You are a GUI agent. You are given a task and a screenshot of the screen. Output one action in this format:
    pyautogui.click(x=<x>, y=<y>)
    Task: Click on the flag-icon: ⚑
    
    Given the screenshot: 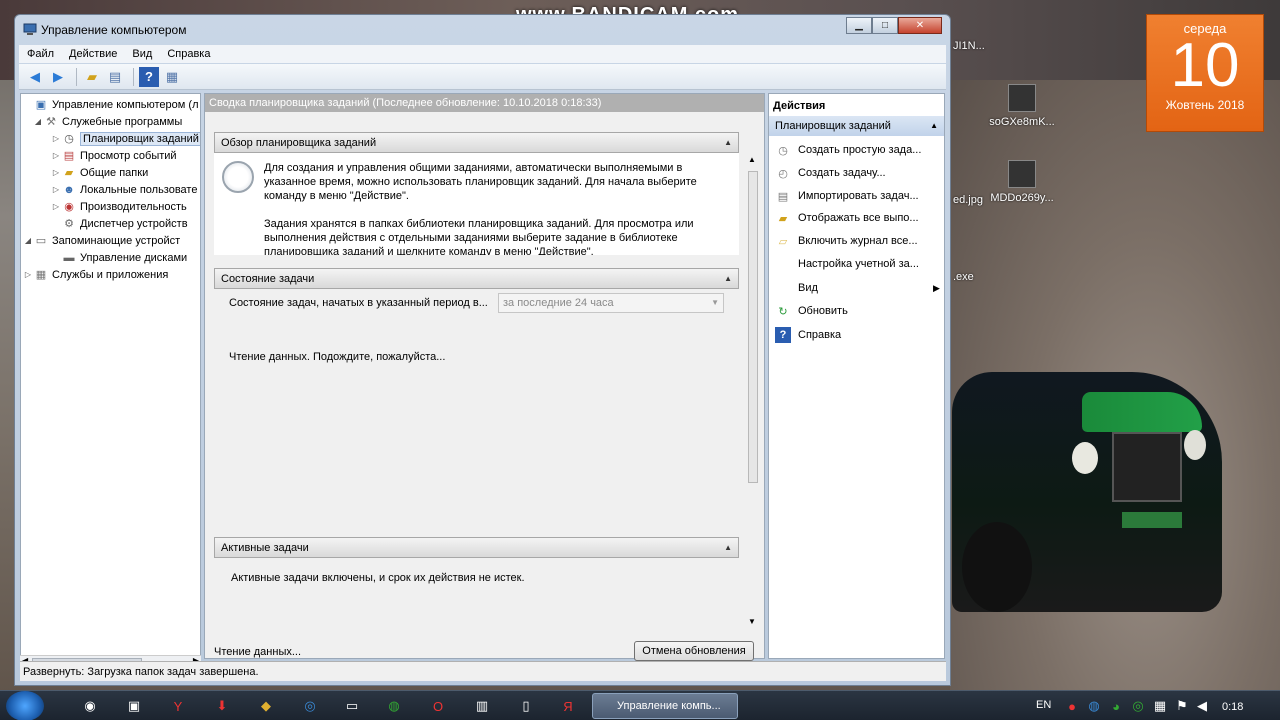 What is the action you would take?
    pyautogui.click(x=1182, y=706)
    